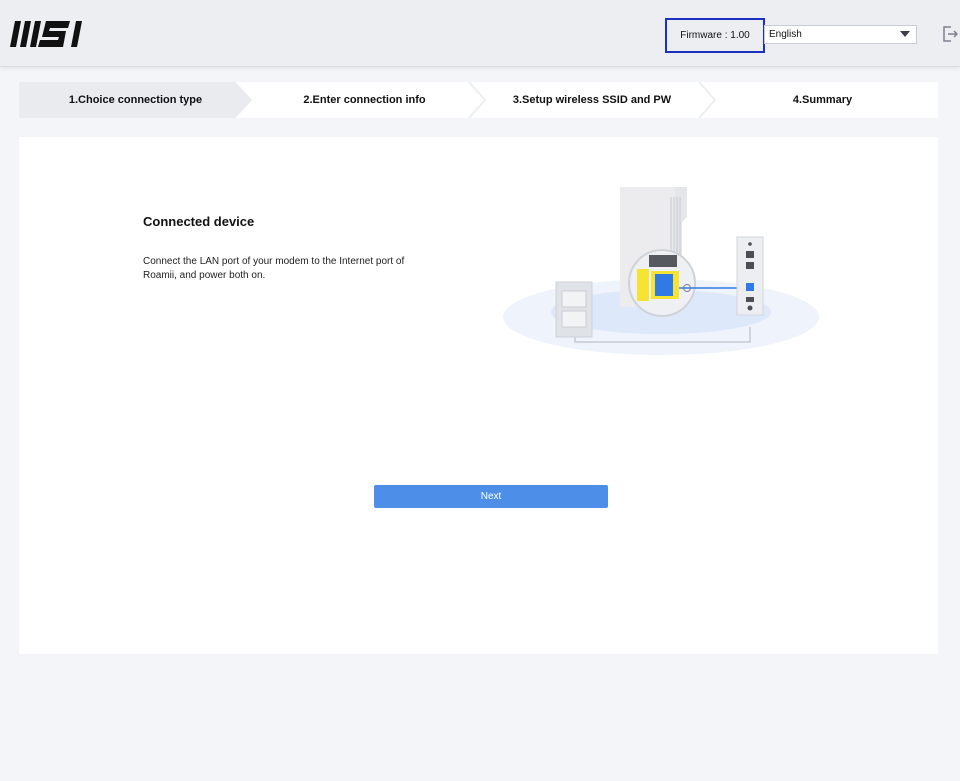  What do you see at coordinates (905, 34) in the screenshot?
I see `chevron-down-icon` at bounding box center [905, 34].